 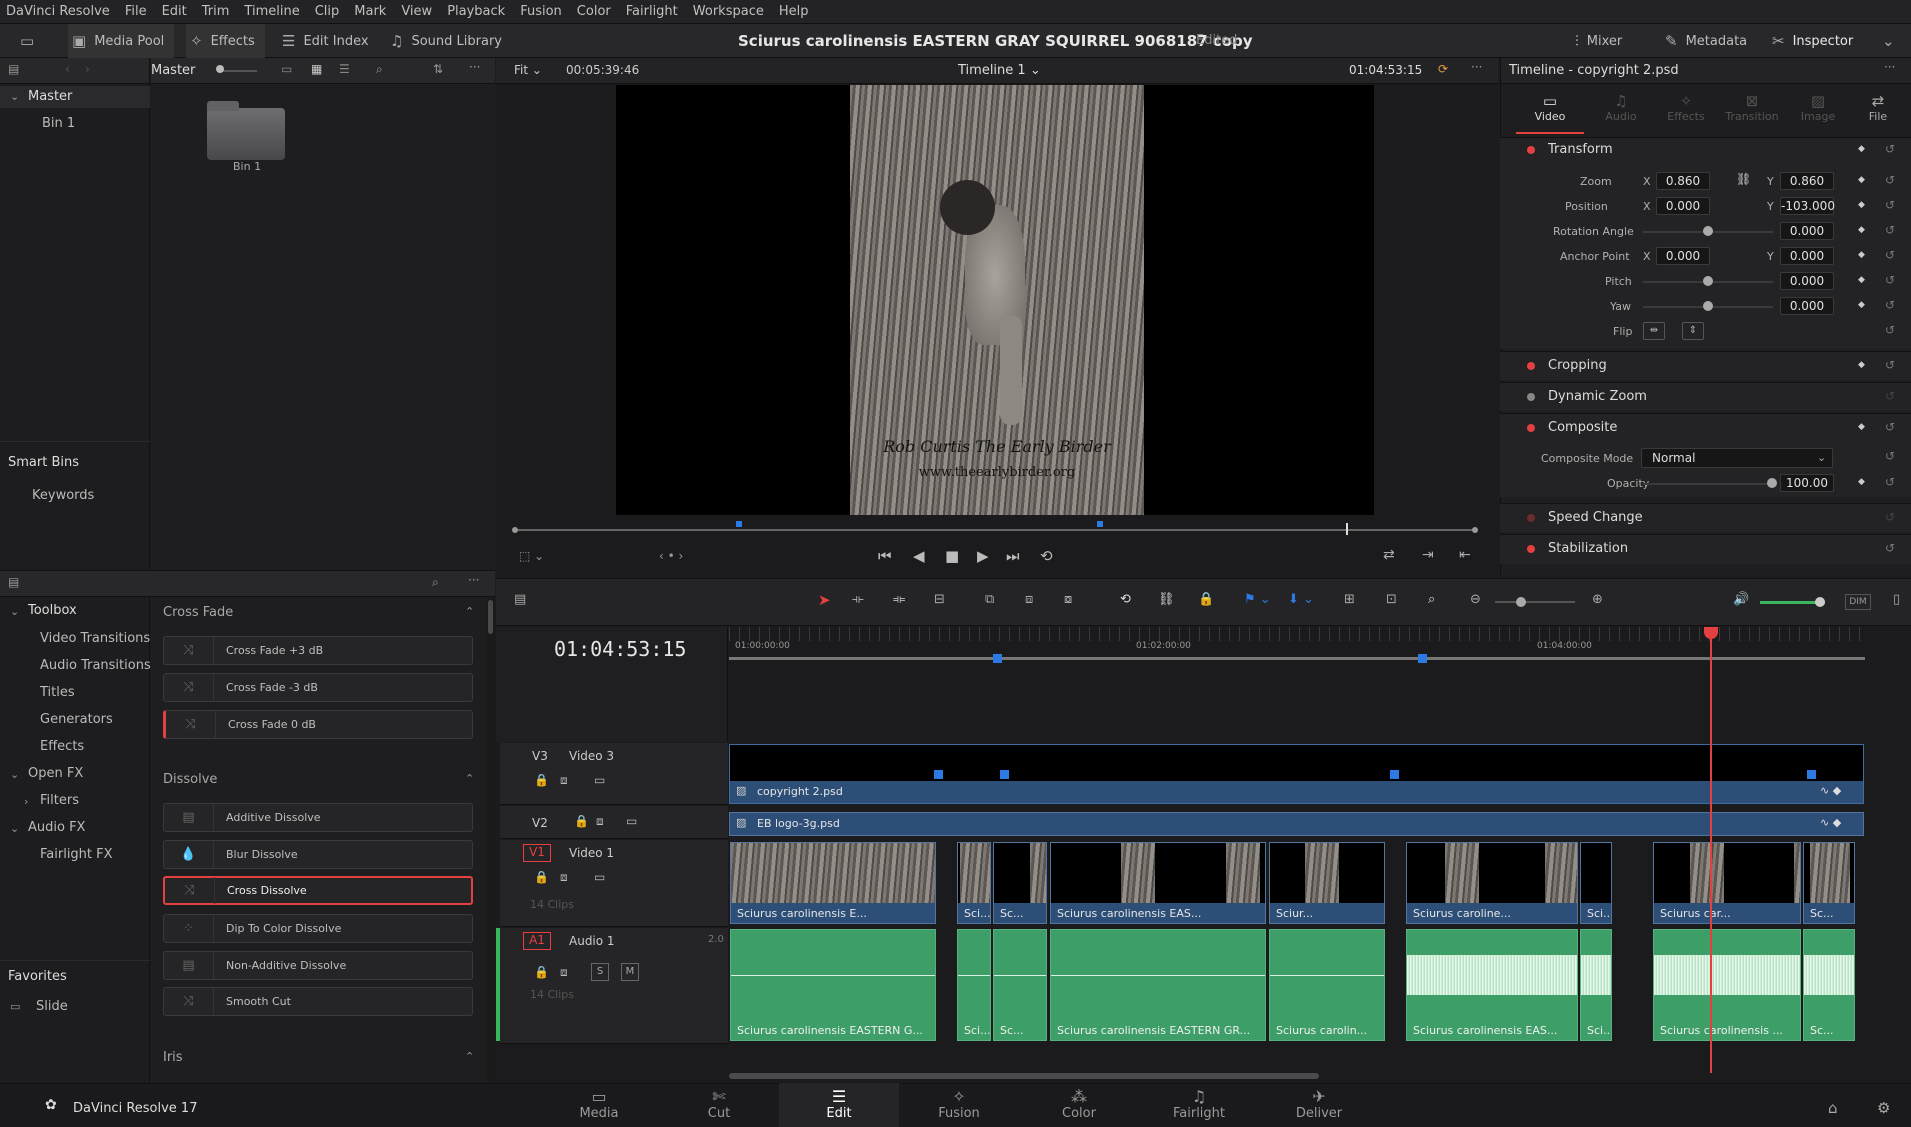 I want to click on composite-mode-select: Normal ⌄, so click(x=1737, y=458).